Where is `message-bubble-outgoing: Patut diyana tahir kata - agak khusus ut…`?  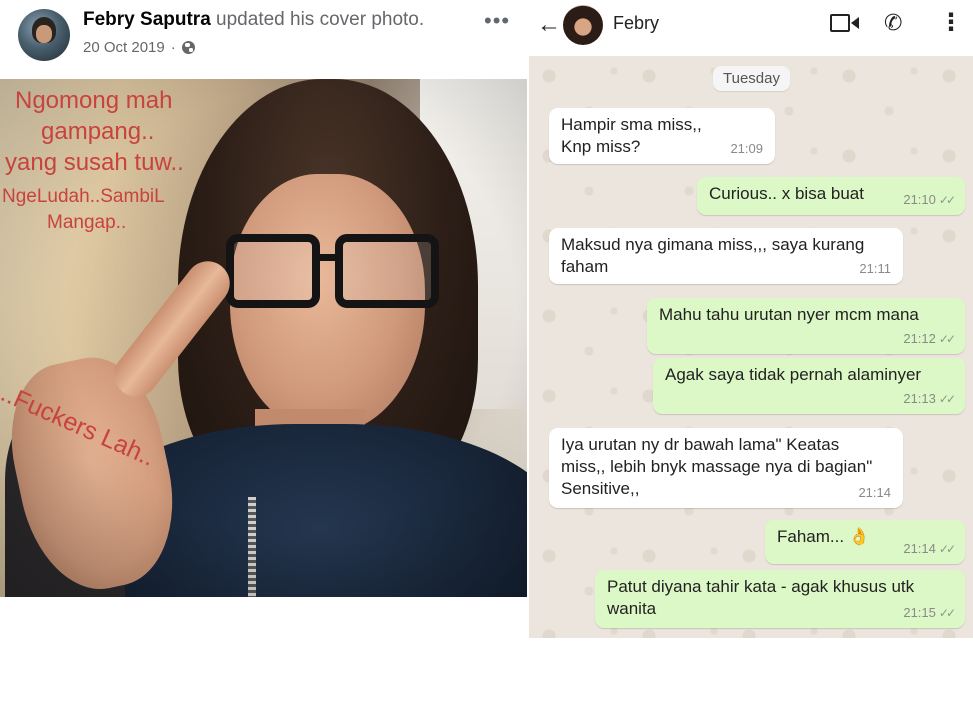 message-bubble-outgoing: Patut diyana tahir kata - agak khusus ut… is located at coordinates (780, 599).